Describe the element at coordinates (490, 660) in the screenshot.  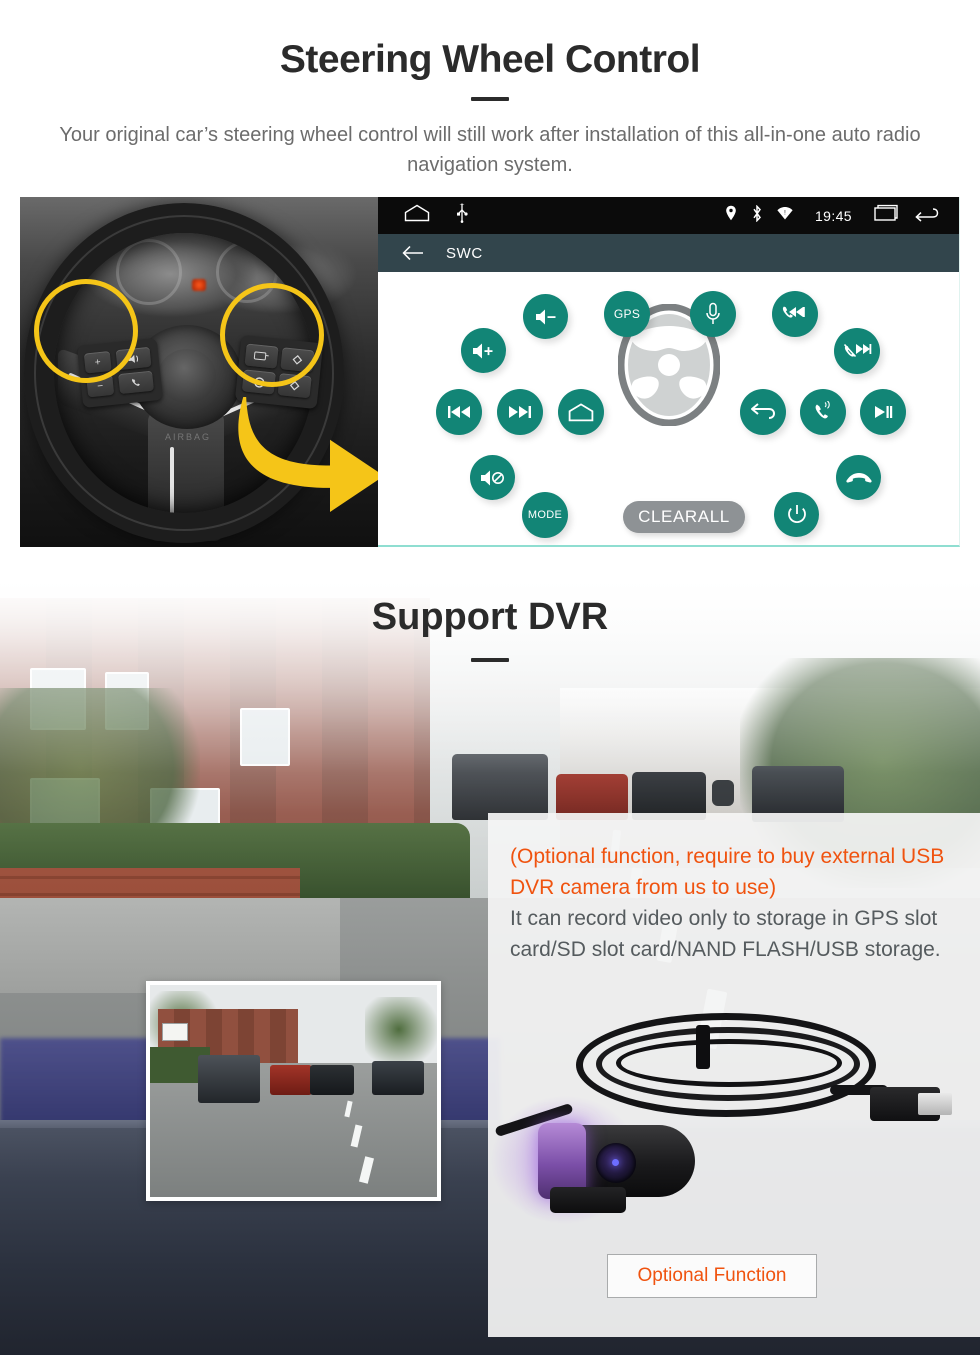
I see `section-title-divider` at that location.